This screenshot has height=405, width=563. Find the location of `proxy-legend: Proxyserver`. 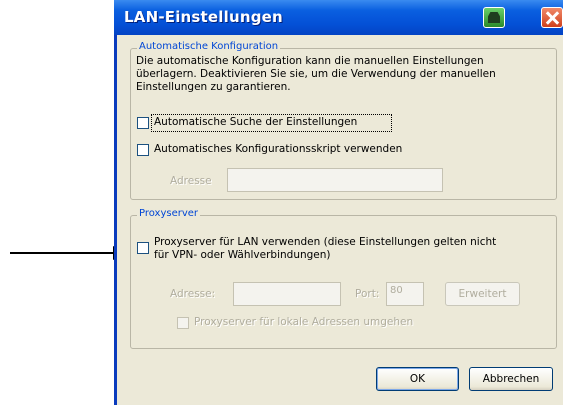

proxy-legend: Proxyserver is located at coordinates (169, 213).